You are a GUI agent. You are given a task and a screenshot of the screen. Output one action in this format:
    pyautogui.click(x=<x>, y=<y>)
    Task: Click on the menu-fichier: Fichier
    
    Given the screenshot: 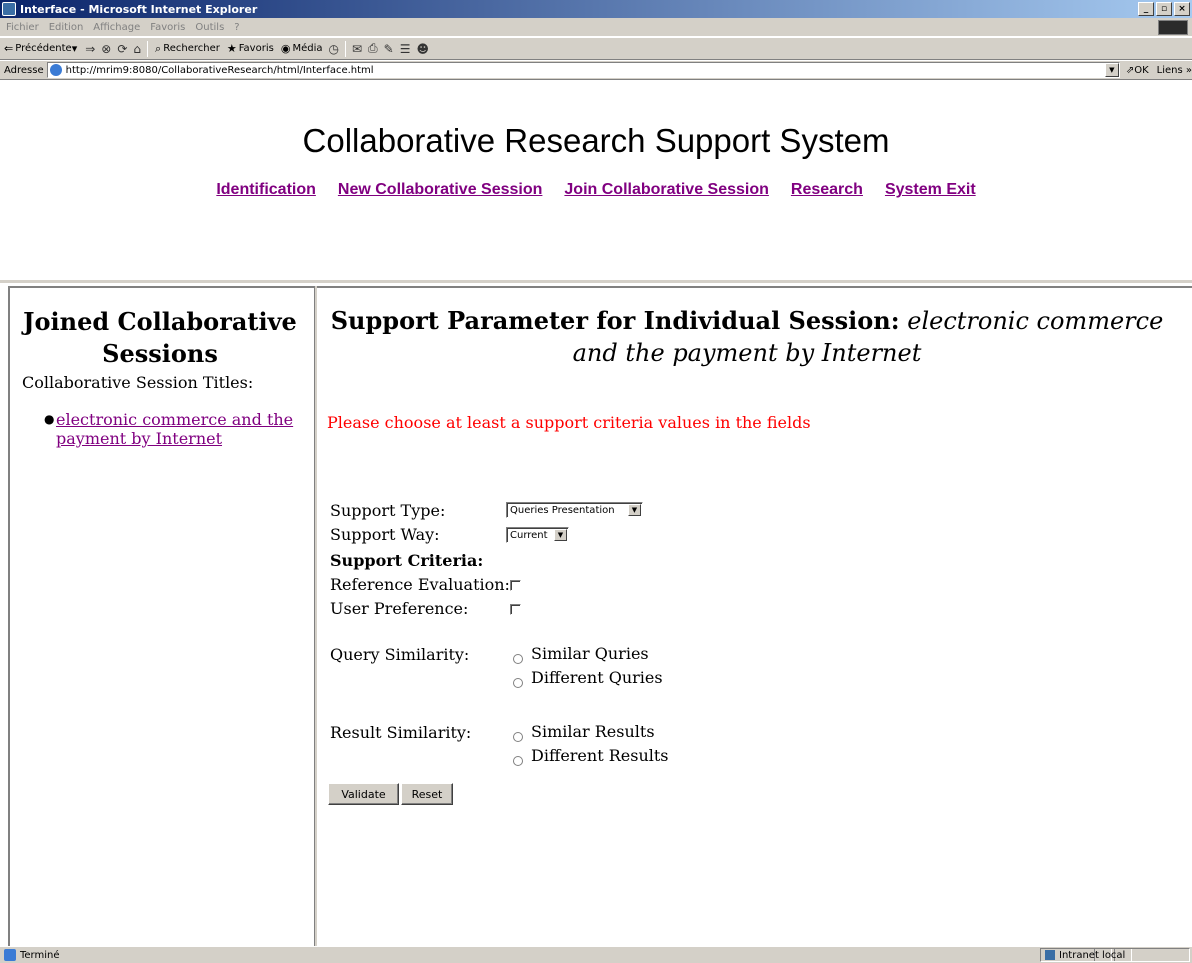 What is the action you would take?
    pyautogui.click(x=22, y=27)
    